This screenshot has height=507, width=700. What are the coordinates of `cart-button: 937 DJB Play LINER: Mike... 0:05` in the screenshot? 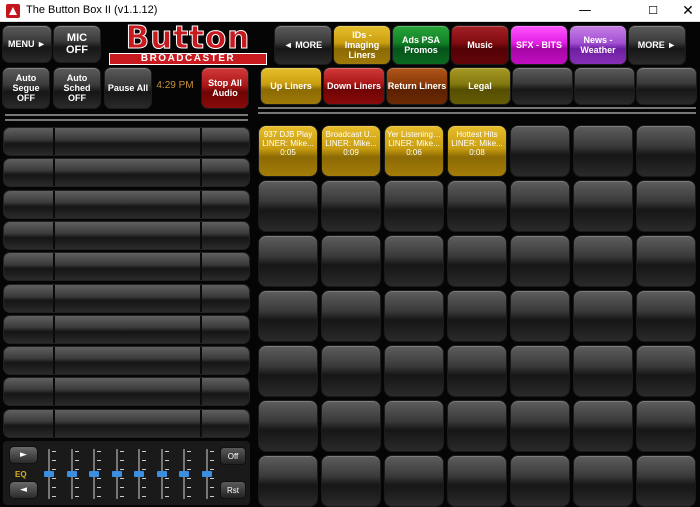 It's located at (288, 151).